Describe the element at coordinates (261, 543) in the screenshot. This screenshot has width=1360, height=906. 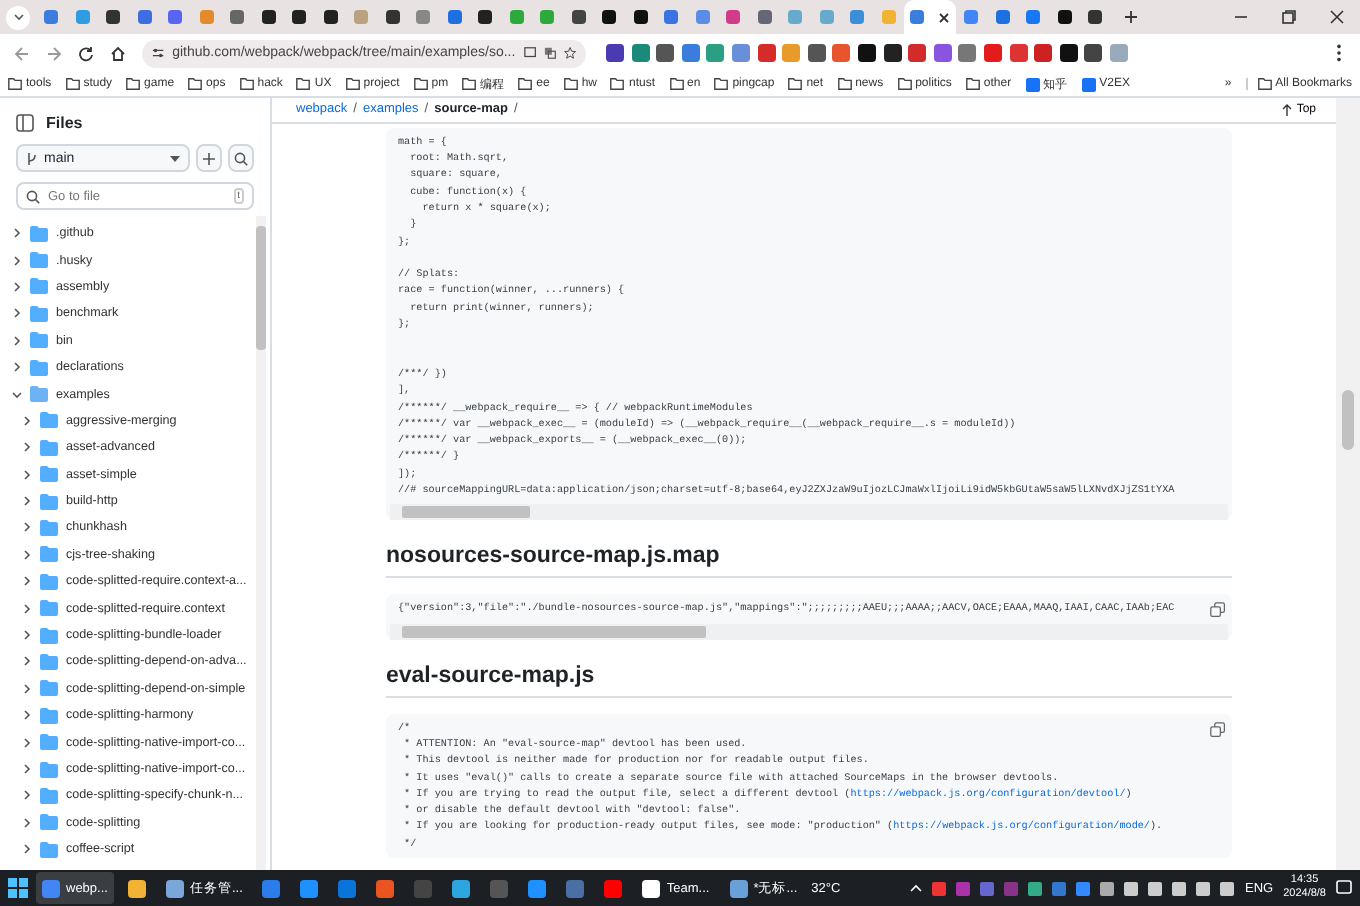
I see `sidebar-scrollbar` at that location.